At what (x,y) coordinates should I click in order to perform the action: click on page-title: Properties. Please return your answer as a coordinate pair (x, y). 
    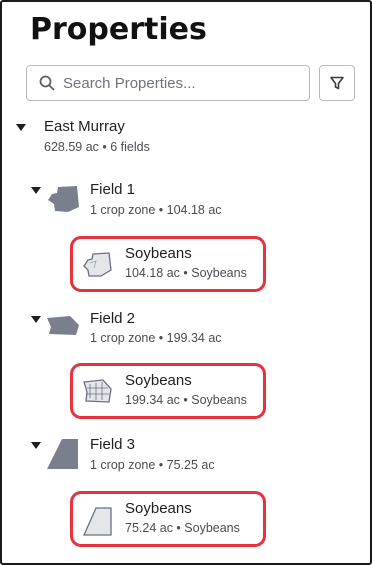
    Looking at the image, I should click on (118, 29).